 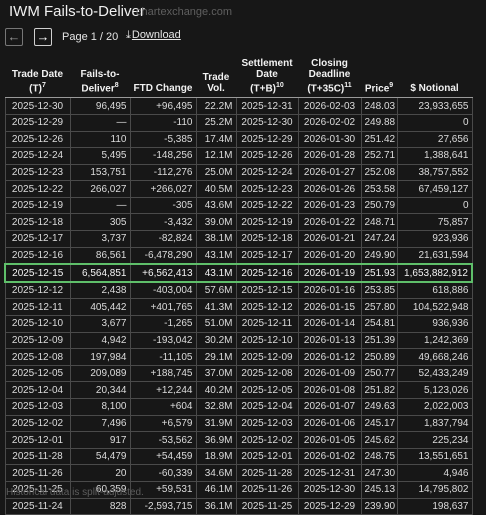 What do you see at coordinates (243, 39) in the screenshot?
I see `table-controls: ← → Page 1 / 20 ⤓Download` at bounding box center [243, 39].